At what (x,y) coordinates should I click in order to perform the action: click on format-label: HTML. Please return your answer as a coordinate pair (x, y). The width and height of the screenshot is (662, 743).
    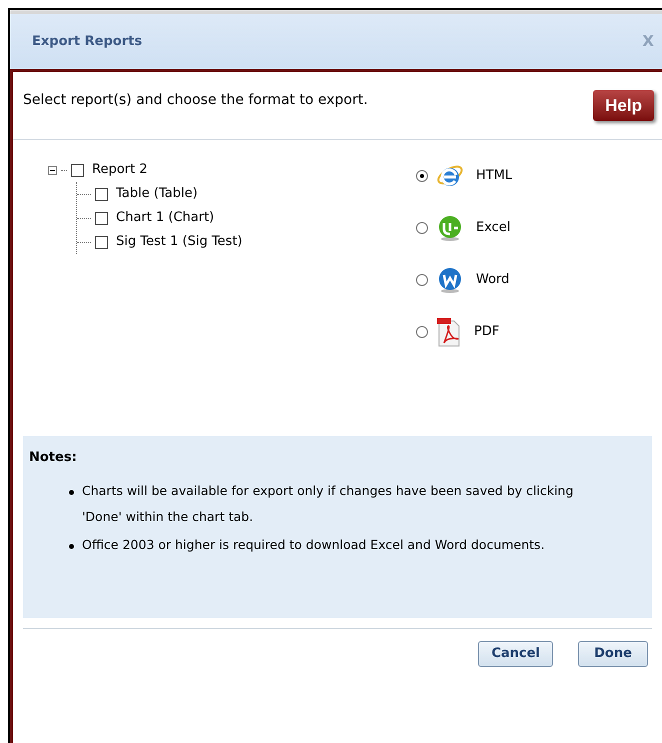
    Looking at the image, I should click on (494, 176).